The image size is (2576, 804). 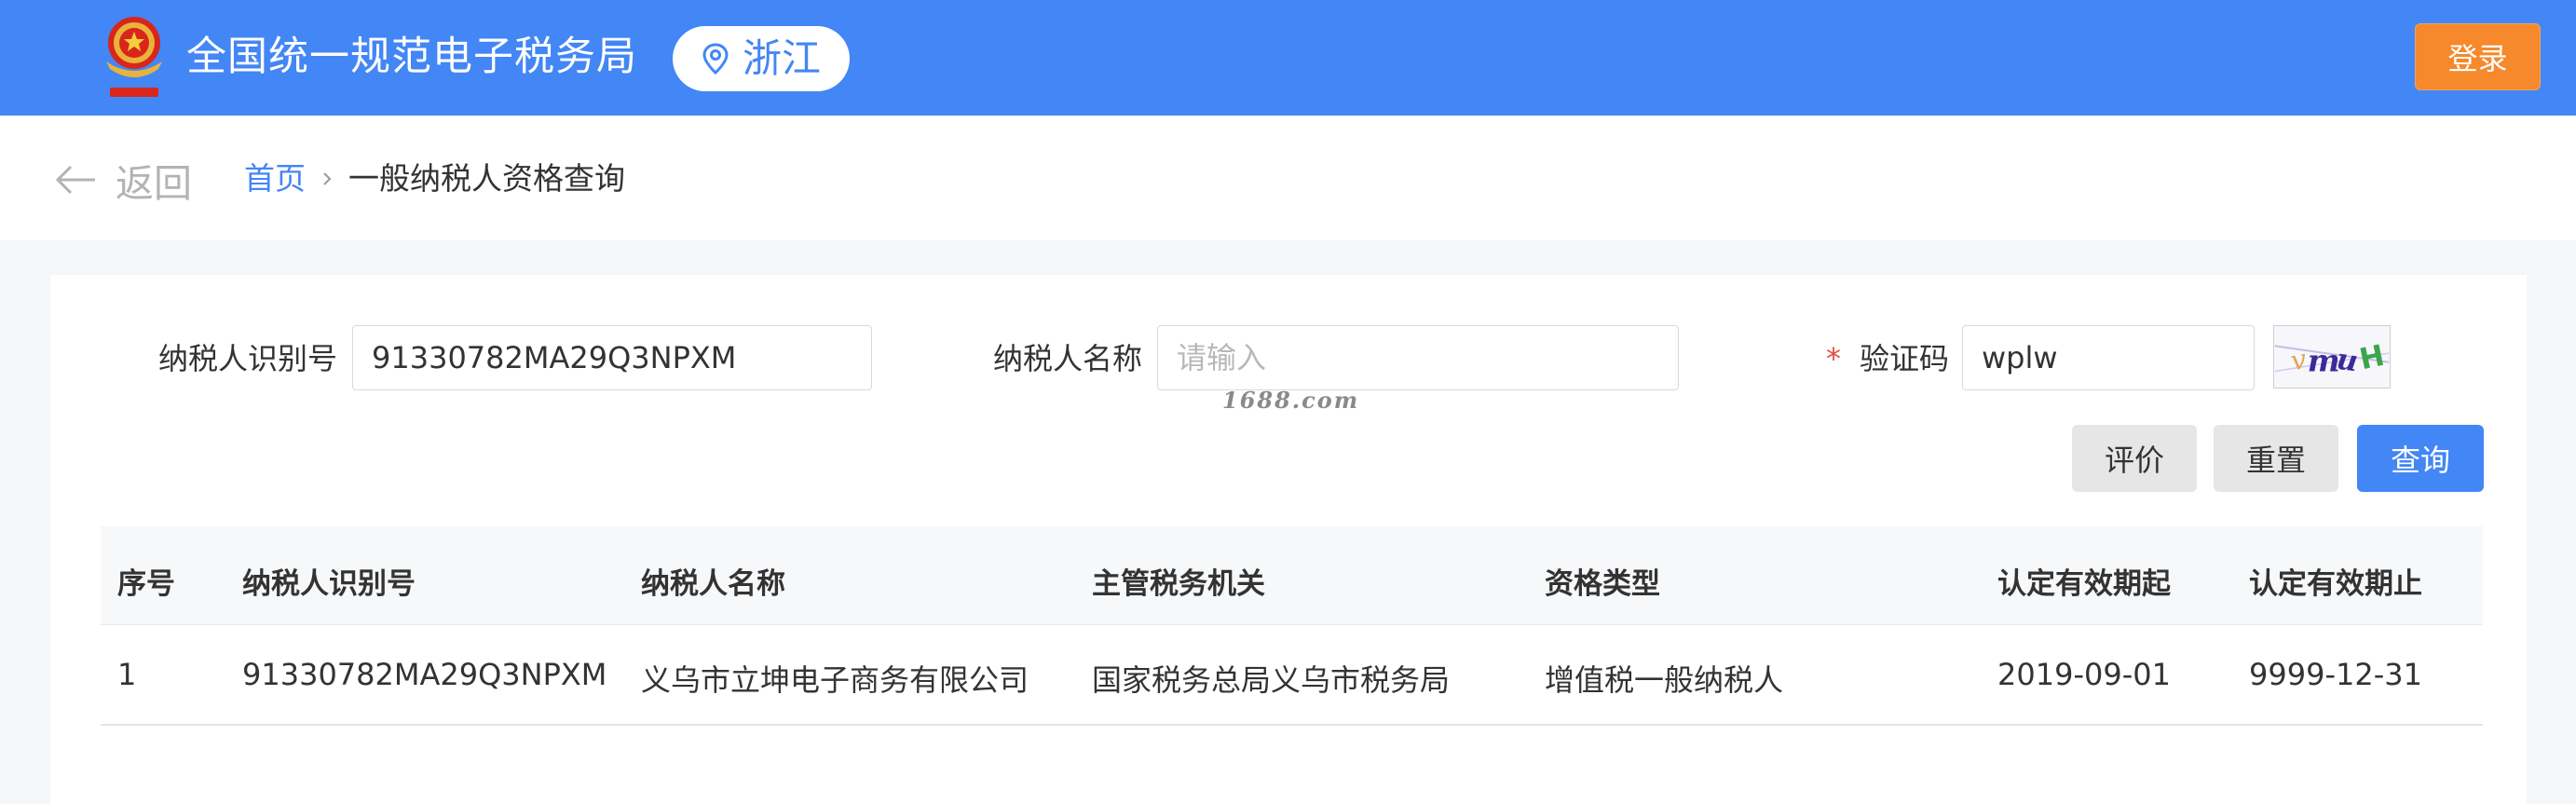 What do you see at coordinates (248, 358) in the screenshot?
I see `taxpayer-id-label: 纳税人识别号` at bounding box center [248, 358].